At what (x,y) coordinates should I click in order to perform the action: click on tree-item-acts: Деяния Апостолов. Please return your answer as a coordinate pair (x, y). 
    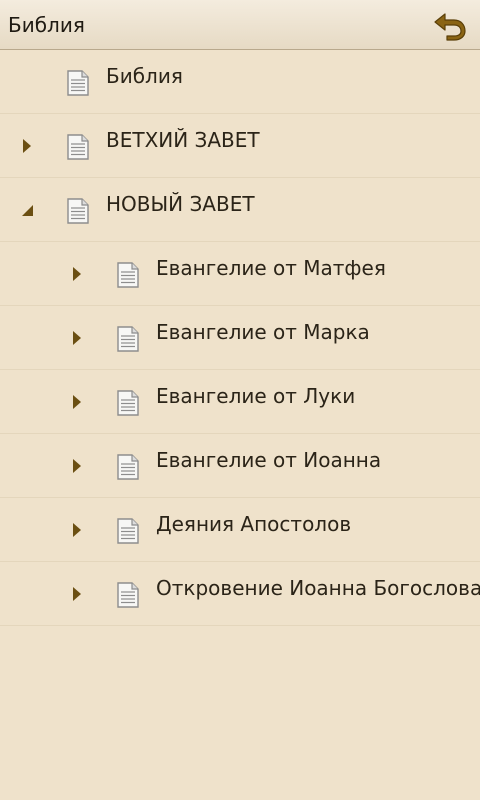
    Looking at the image, I should click on (240, 530).